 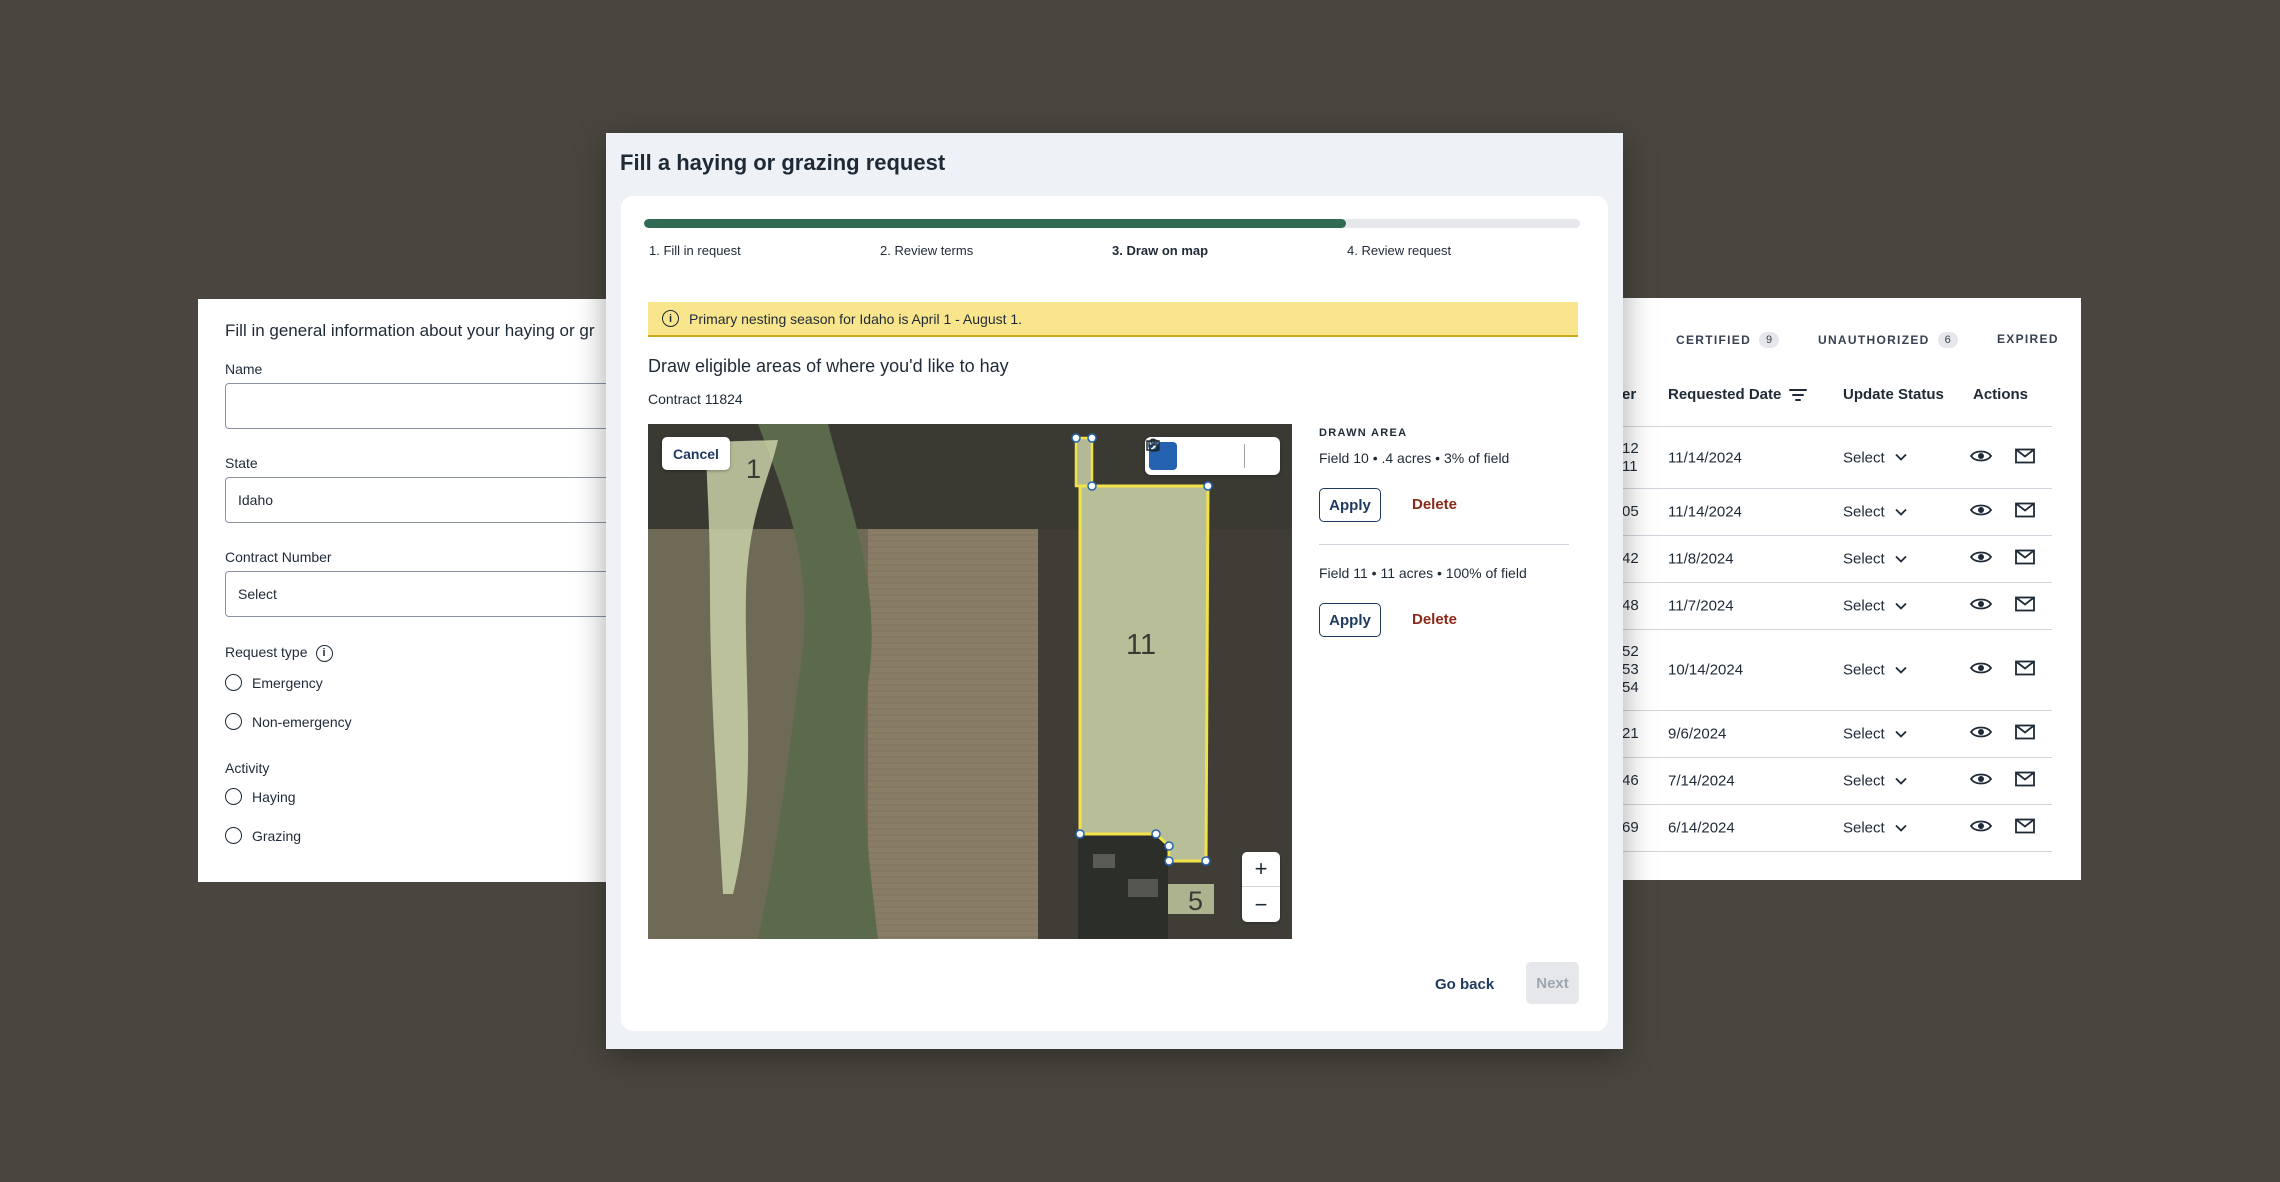 What do you see at coordinates (2028, 339) in the screenshot?
I see `tab-expired: EXPIRED` at bounding box center [2028, 339].